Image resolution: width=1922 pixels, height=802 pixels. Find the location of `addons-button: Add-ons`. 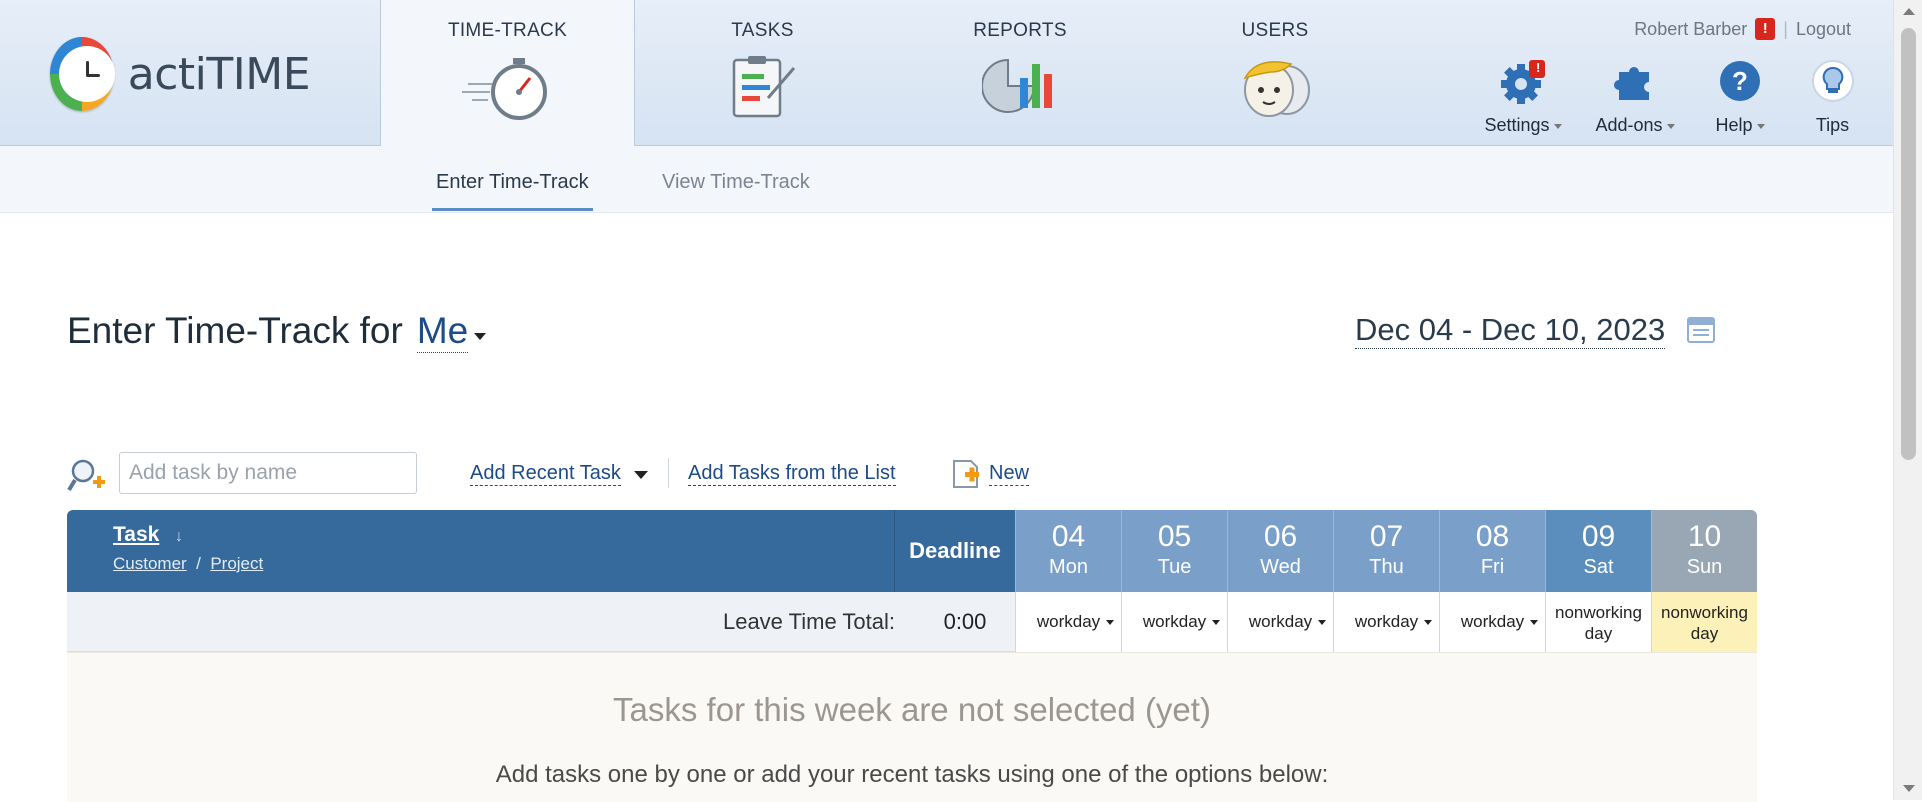

addons-button: Add-ons is located at coordinates (1635, 97).